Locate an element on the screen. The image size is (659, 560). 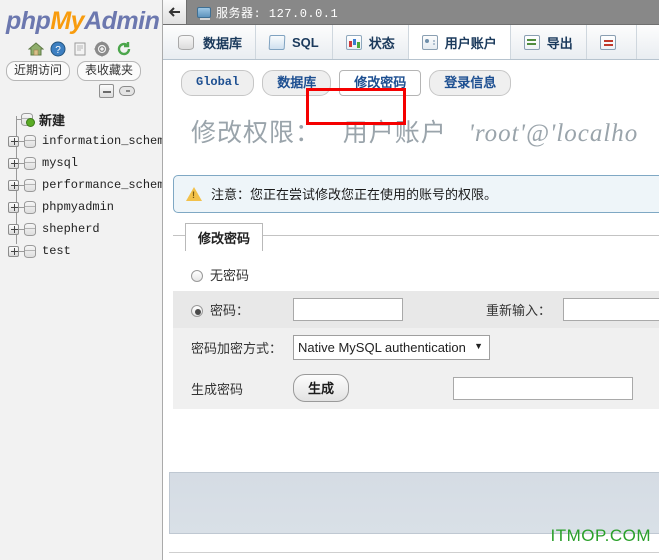
warning-notice: 注意：您正在尝试修改您正在使用的账号的权限。 is located at coordinates (416, 194).